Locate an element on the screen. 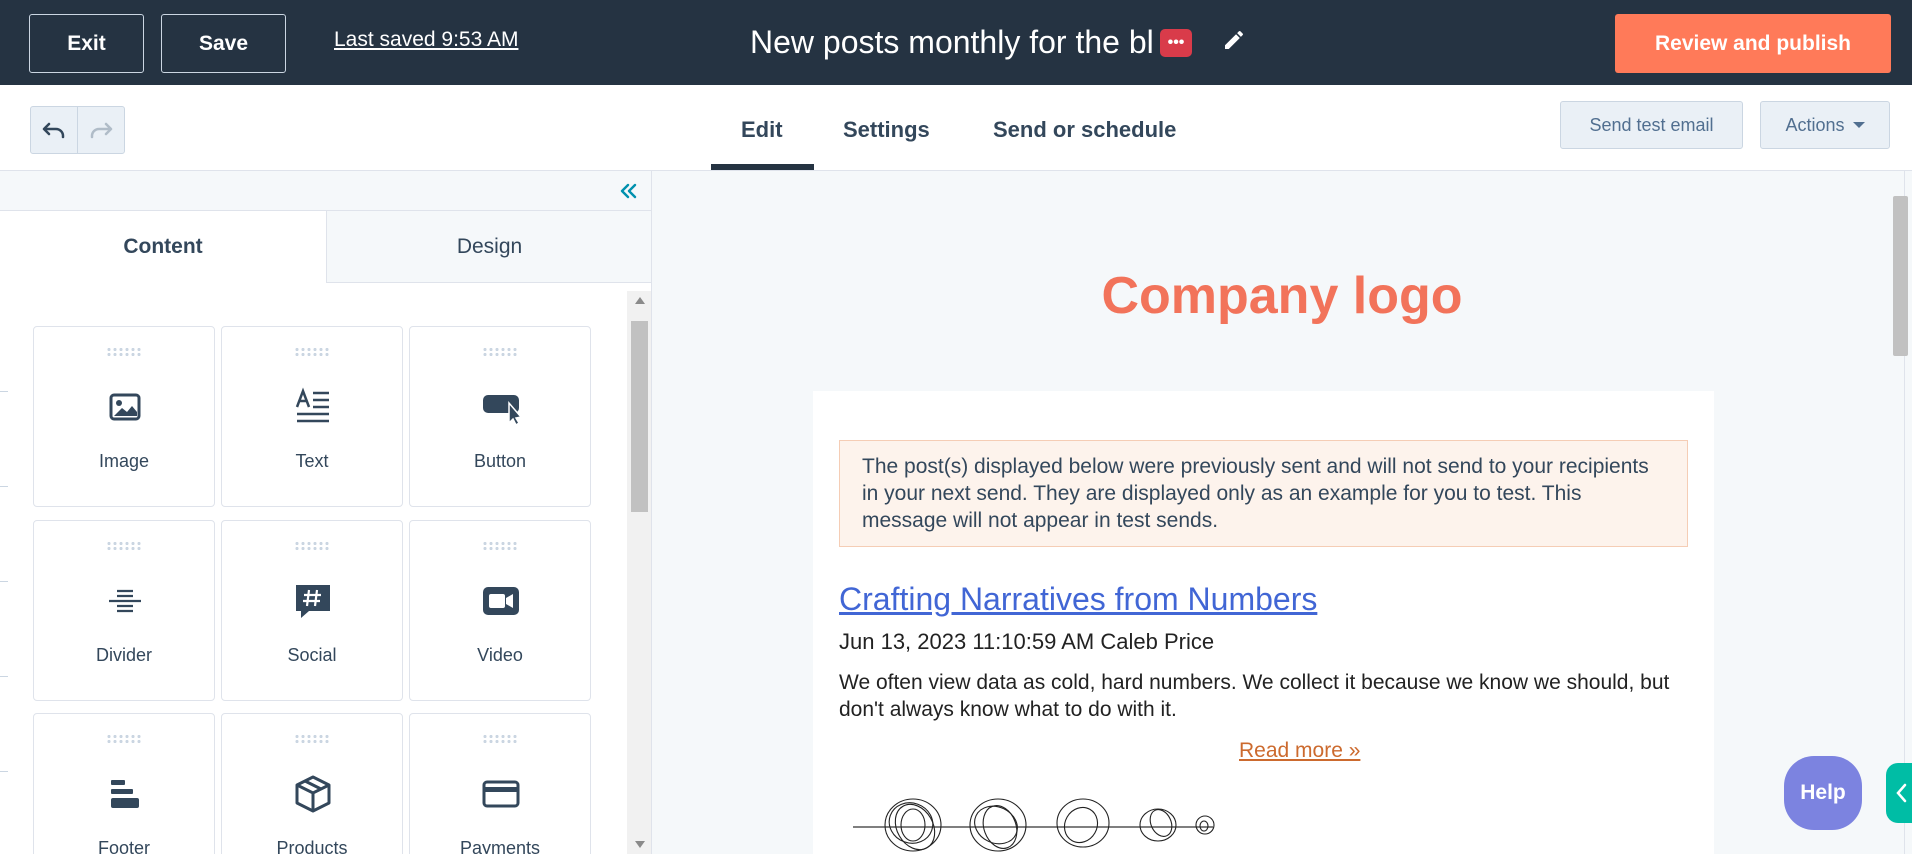 The height and width of the screenshot is (854, 1912). module-label: Video is located at coordinates (500, 655).